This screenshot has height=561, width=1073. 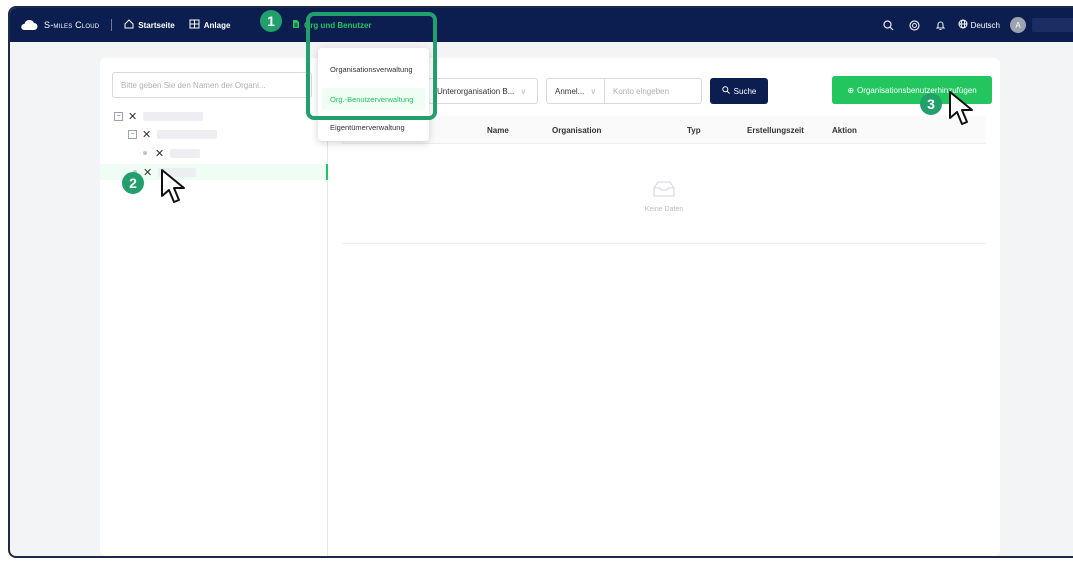 I want to click on login-type-select: Anmel... ∨, so click(x=575, y=91).